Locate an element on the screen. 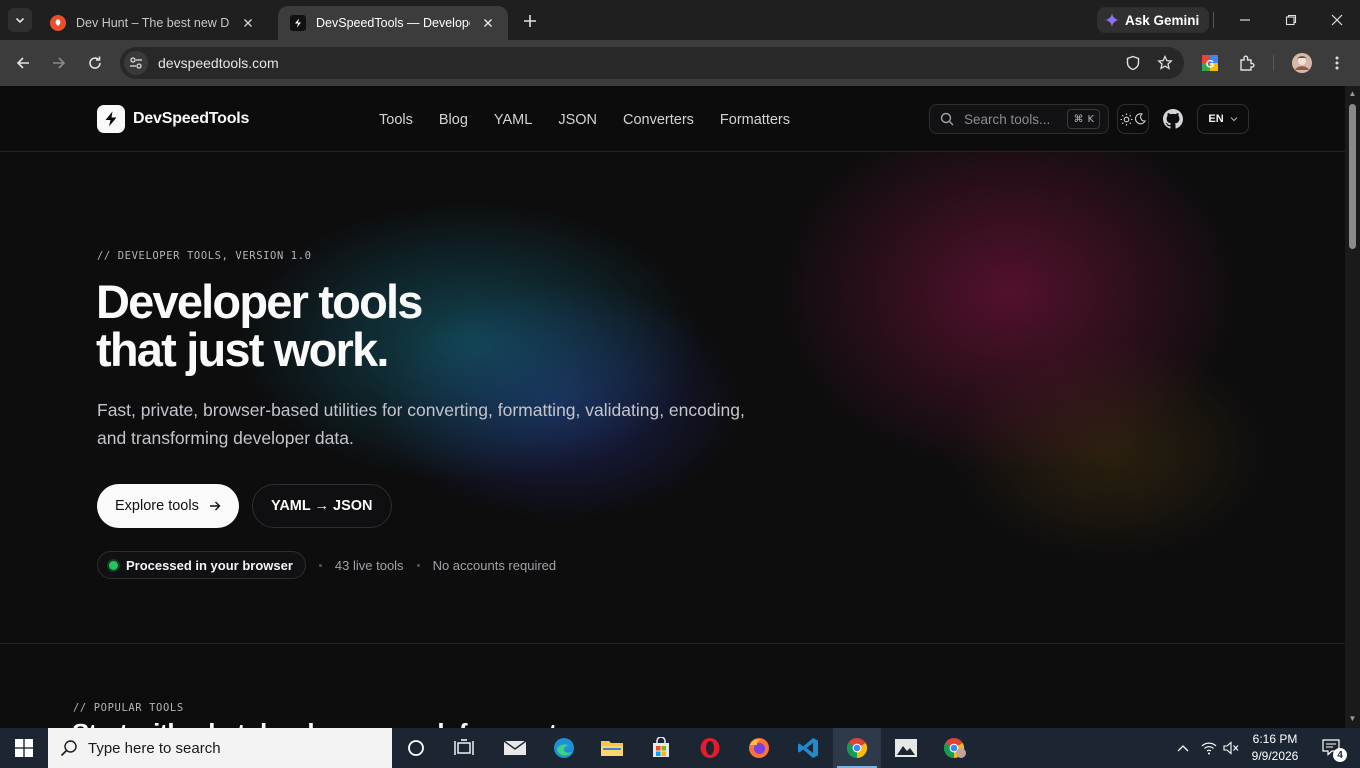 The width and height of the screenshot is (1360, 768). opera-icon is located at coordinates (710, 748).